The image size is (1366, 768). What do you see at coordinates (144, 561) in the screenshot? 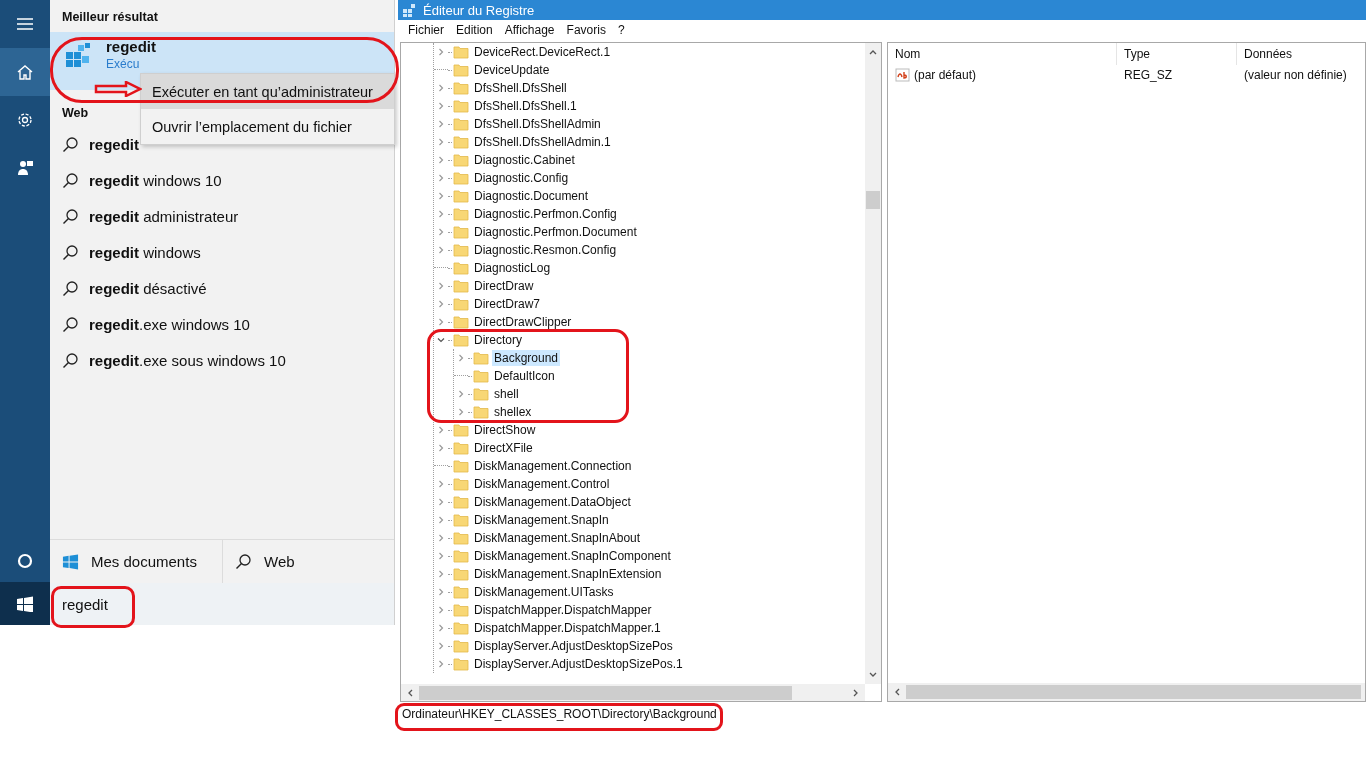
I see `search-scope: Mes documents` at bounding box center [144, 561].